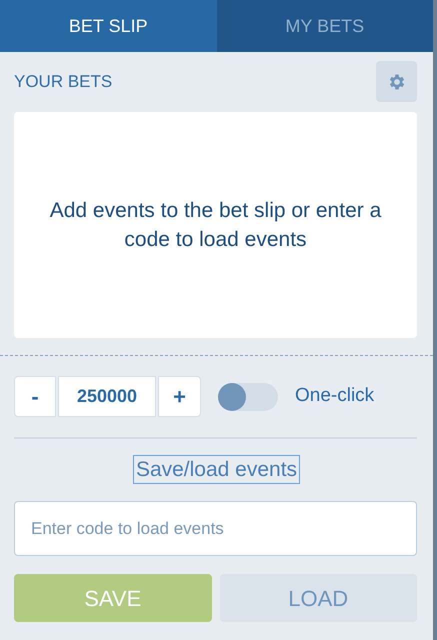  Describe the element at coordinates (107, 396) in the screenshot. I see `stake-field: 250000` at that location.